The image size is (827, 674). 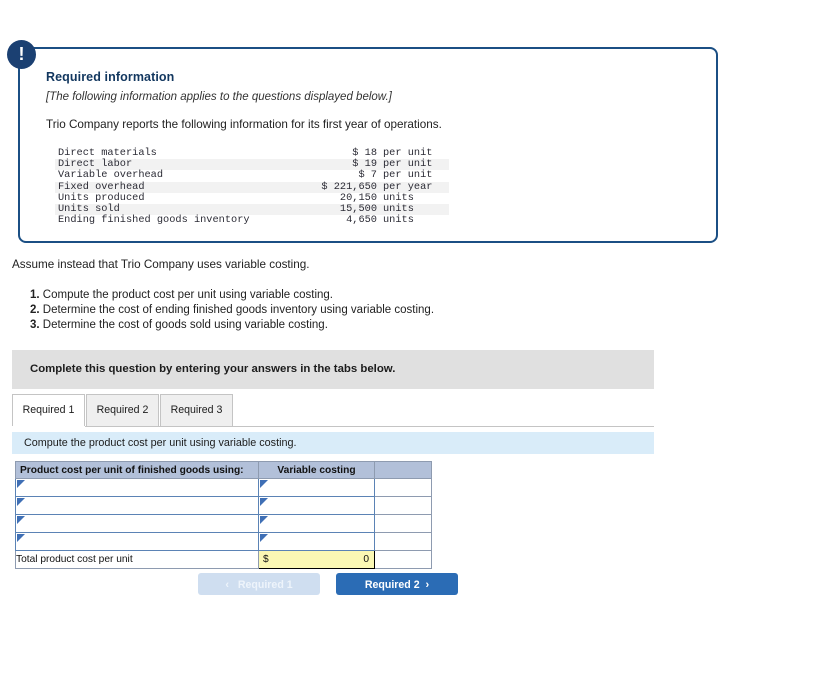 What do you see at coordinates (21, 54) in the screenshot?
I see `exclamation-icon: !` at bounding box center [21, 54].